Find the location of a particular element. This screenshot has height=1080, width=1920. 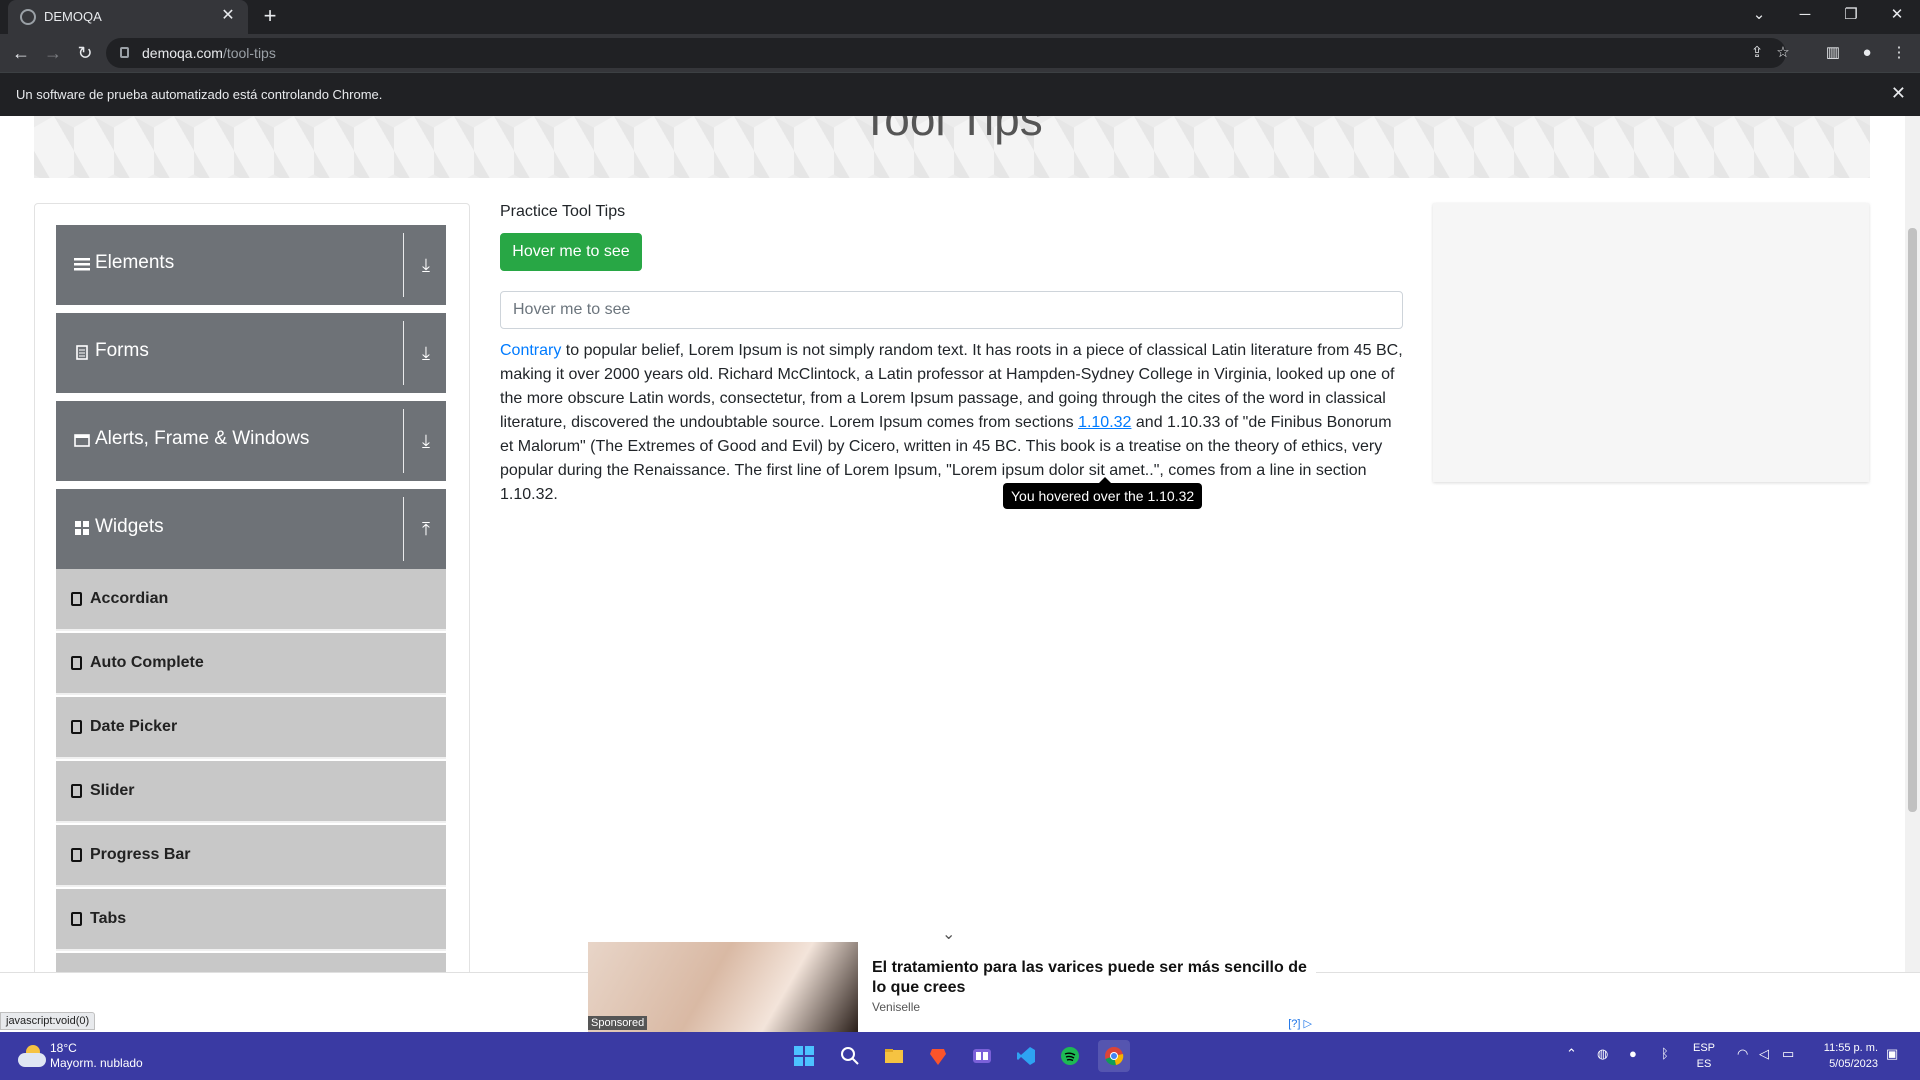

bluetooth-icon: ᛒ is located at coordinates (1665, 1053).